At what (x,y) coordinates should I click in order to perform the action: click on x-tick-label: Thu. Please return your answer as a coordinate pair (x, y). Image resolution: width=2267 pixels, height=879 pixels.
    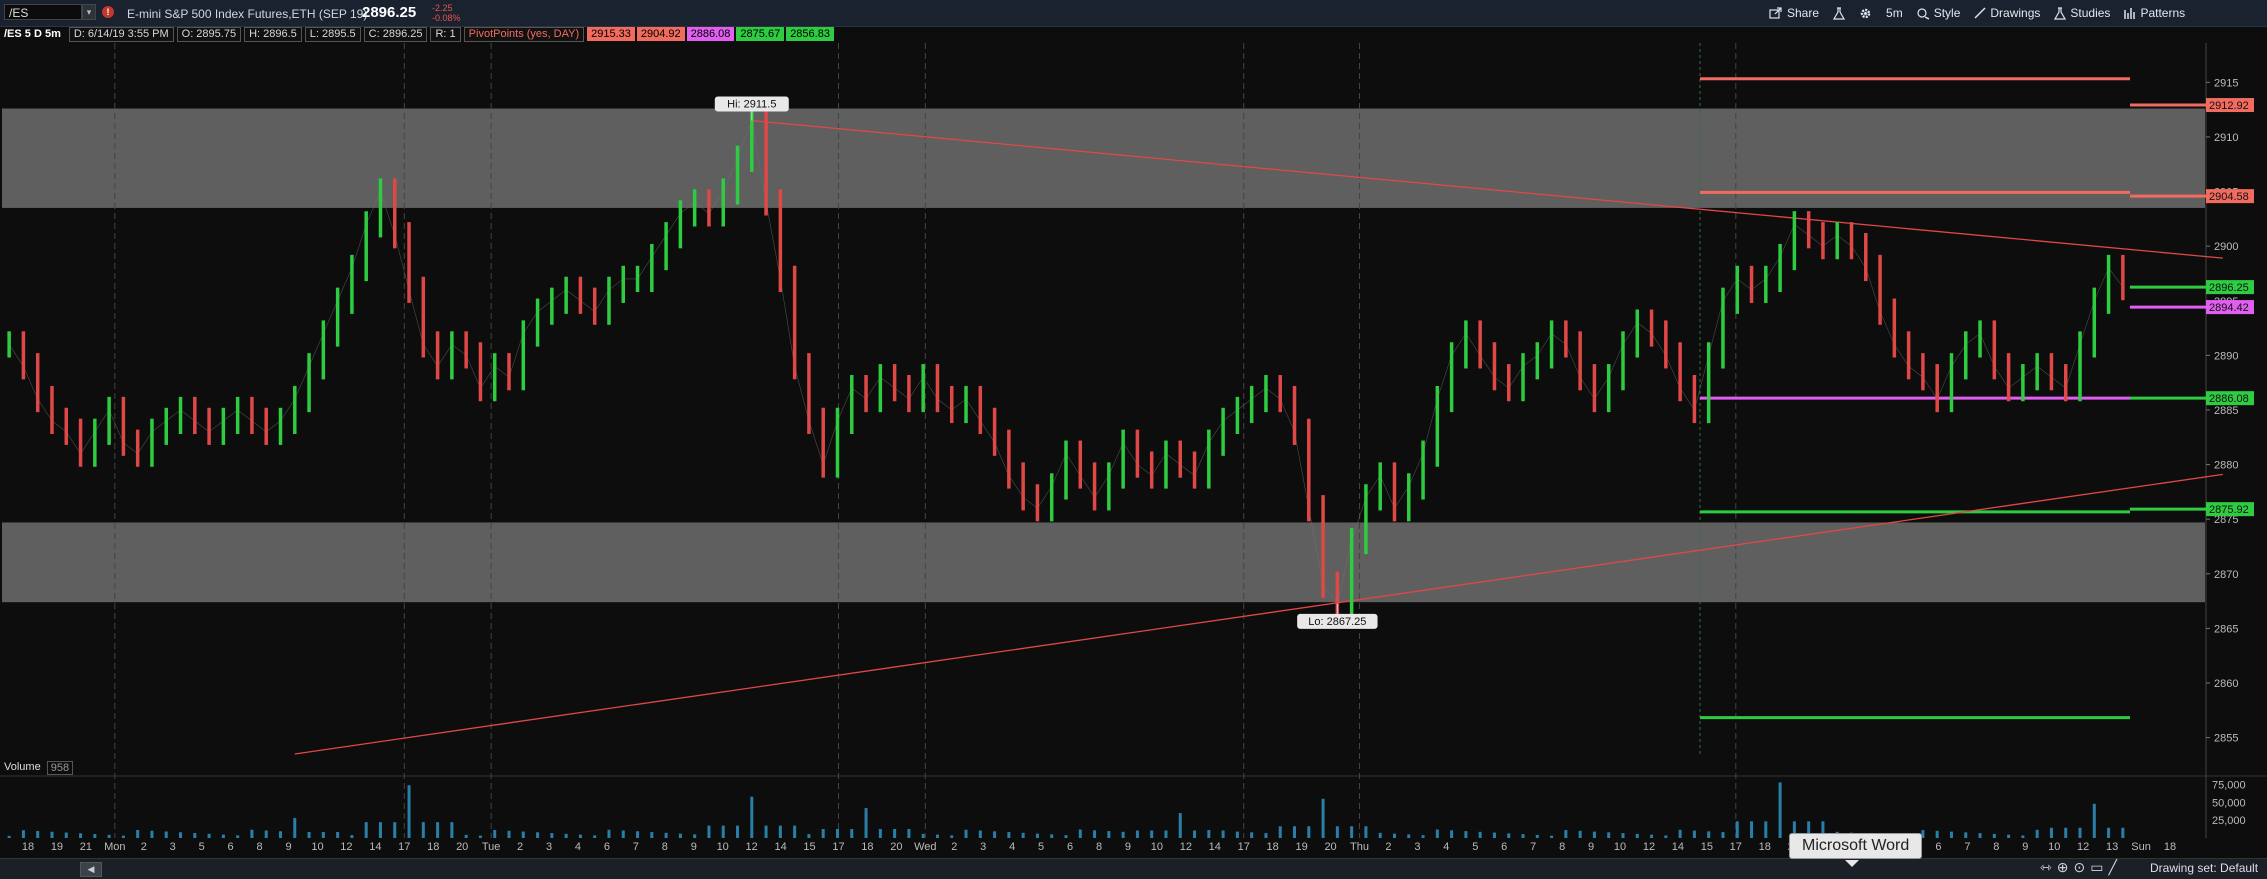
    Looking at the image, I should click on (1359, 847).